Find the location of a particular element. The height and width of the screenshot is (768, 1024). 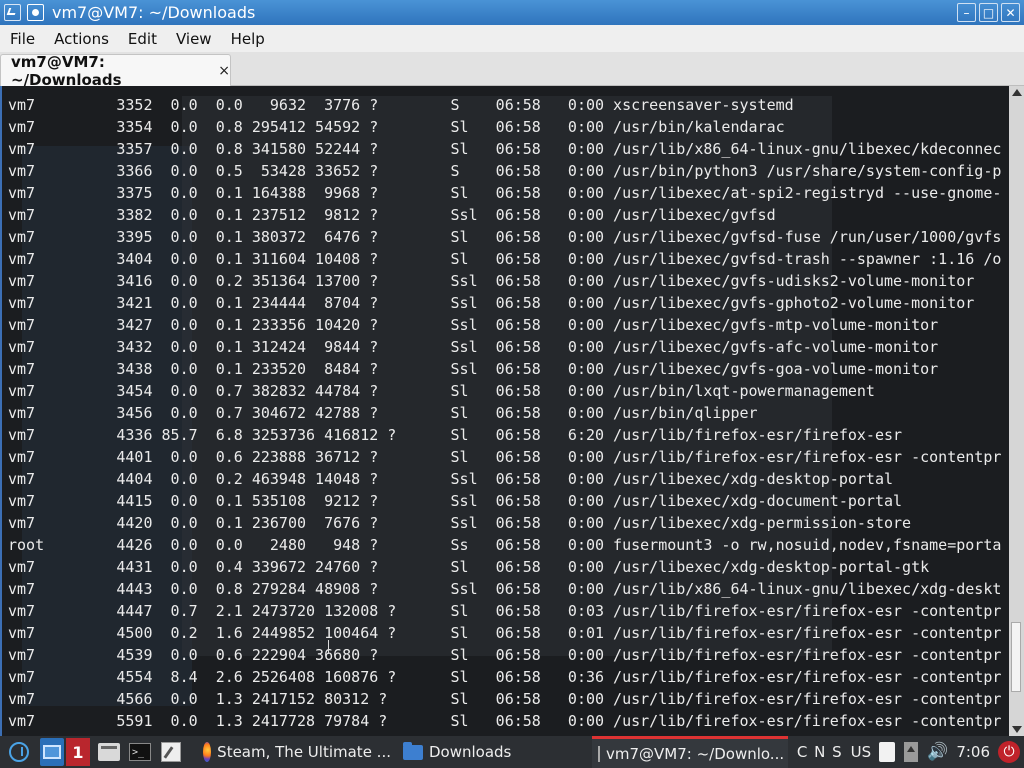

menu-help: Help is located at coordinates (247, 39).